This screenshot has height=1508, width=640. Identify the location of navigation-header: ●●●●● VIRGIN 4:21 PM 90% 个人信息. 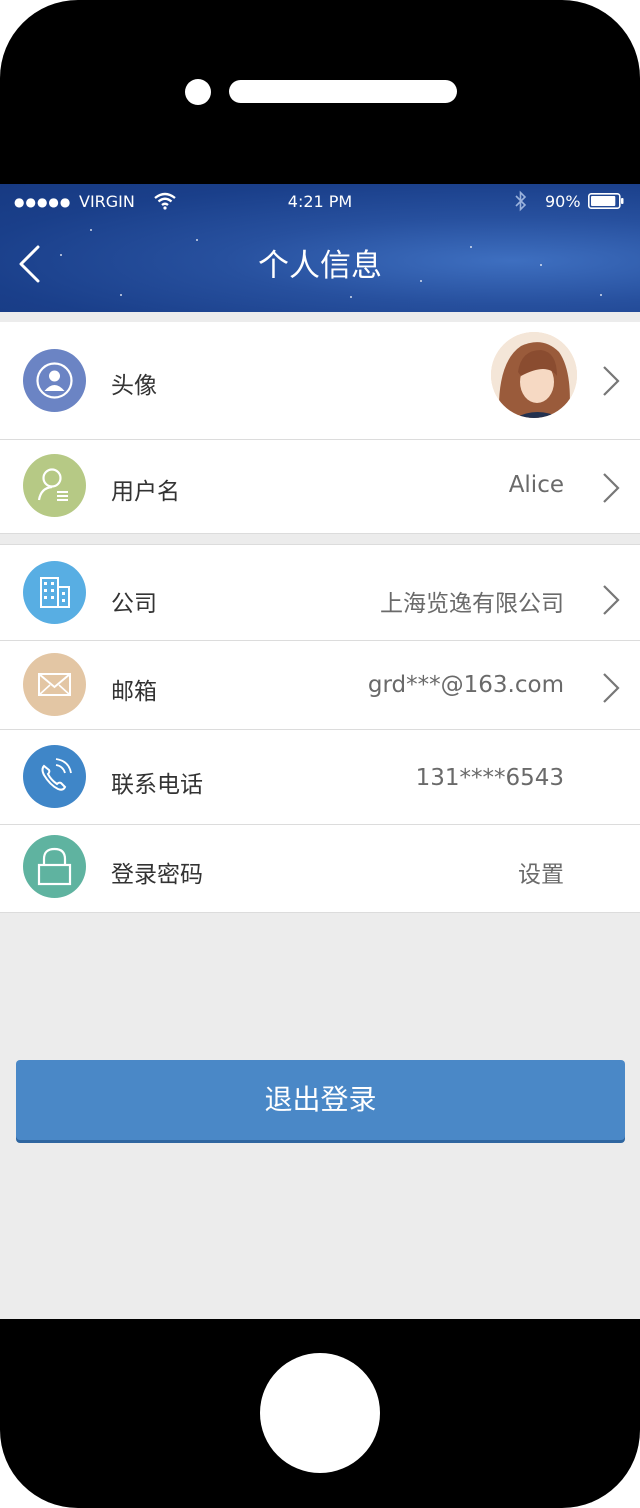
(320, 248).